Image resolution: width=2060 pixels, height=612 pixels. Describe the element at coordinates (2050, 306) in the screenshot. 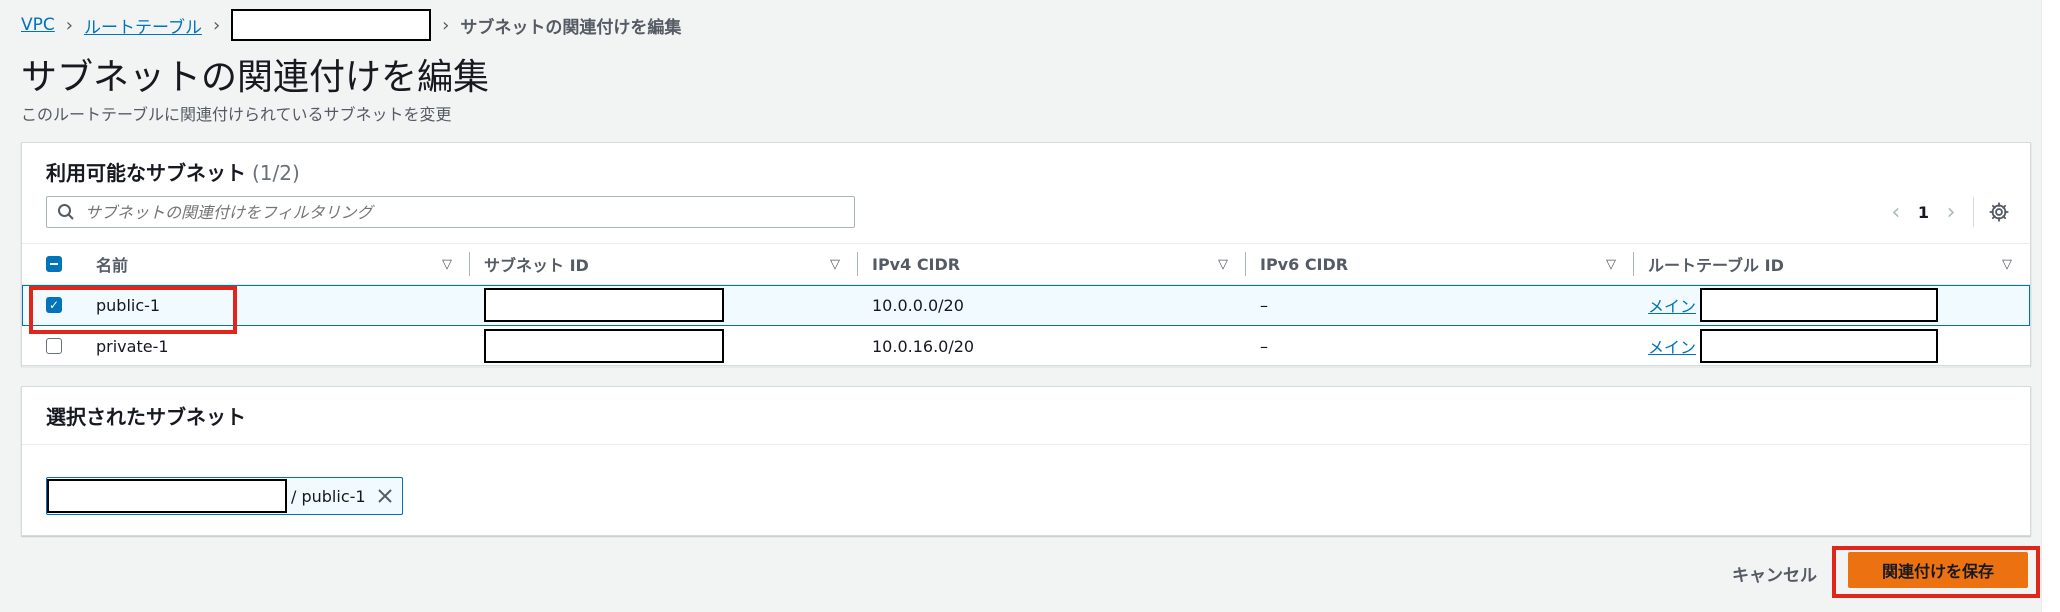

I see `scrollbar-track` at that location.